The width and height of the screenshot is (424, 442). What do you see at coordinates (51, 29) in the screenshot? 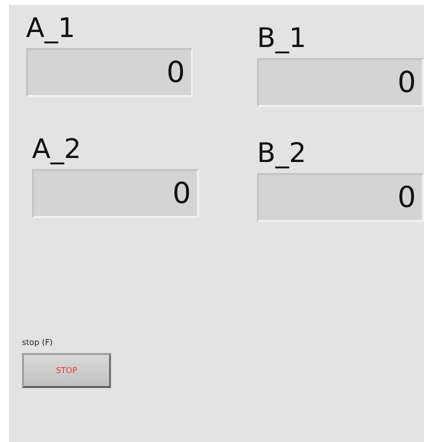
I see `indicator-label: A_1` at bounding box center [51, 29].